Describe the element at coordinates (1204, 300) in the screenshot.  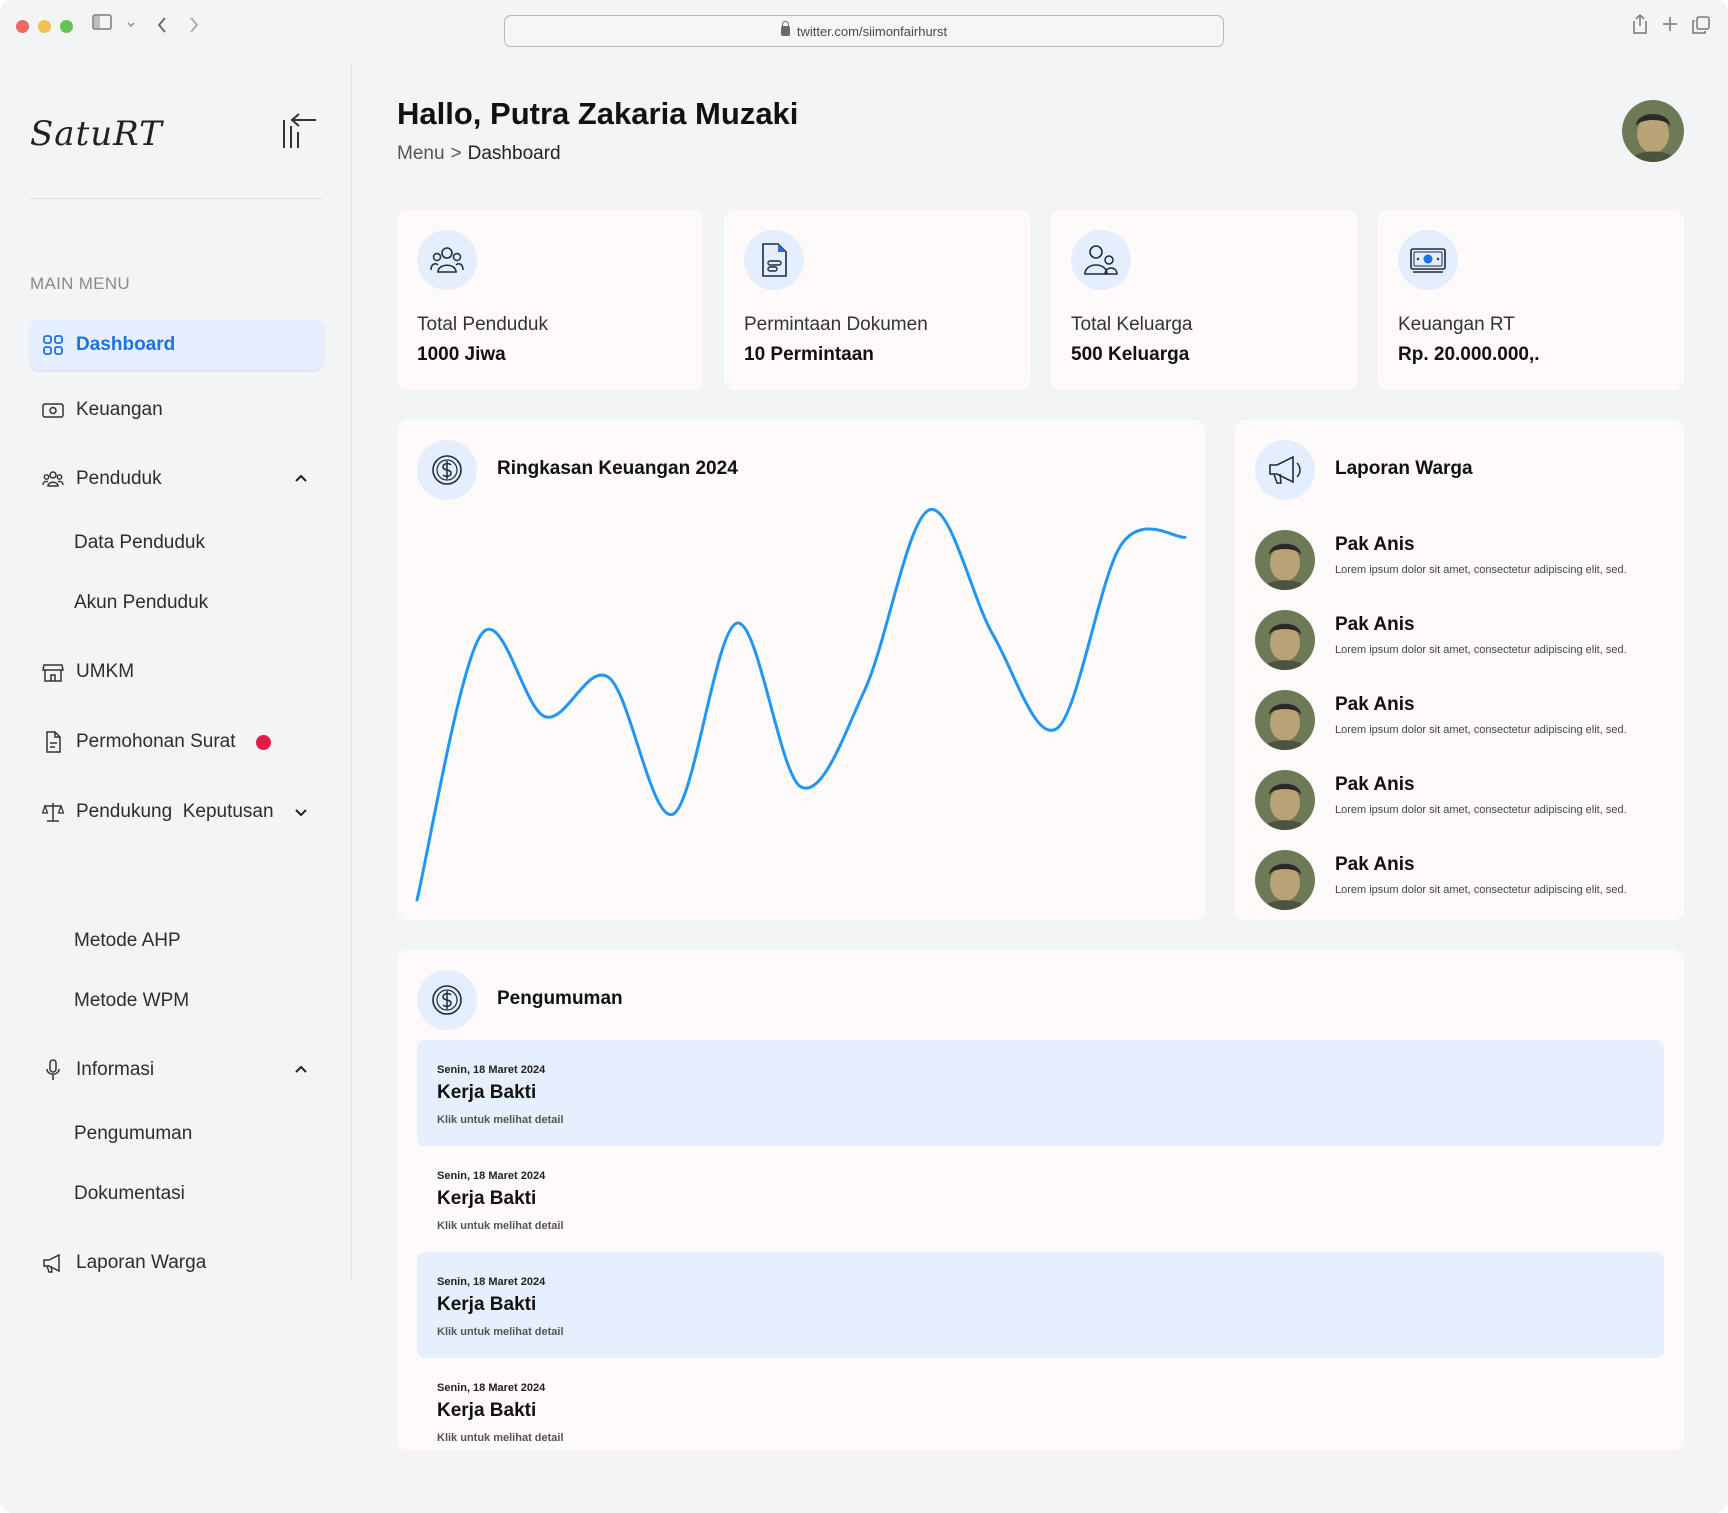
I see `stat-card-total-keluarga: Total Keluarga 500 Keluarga` at that location.